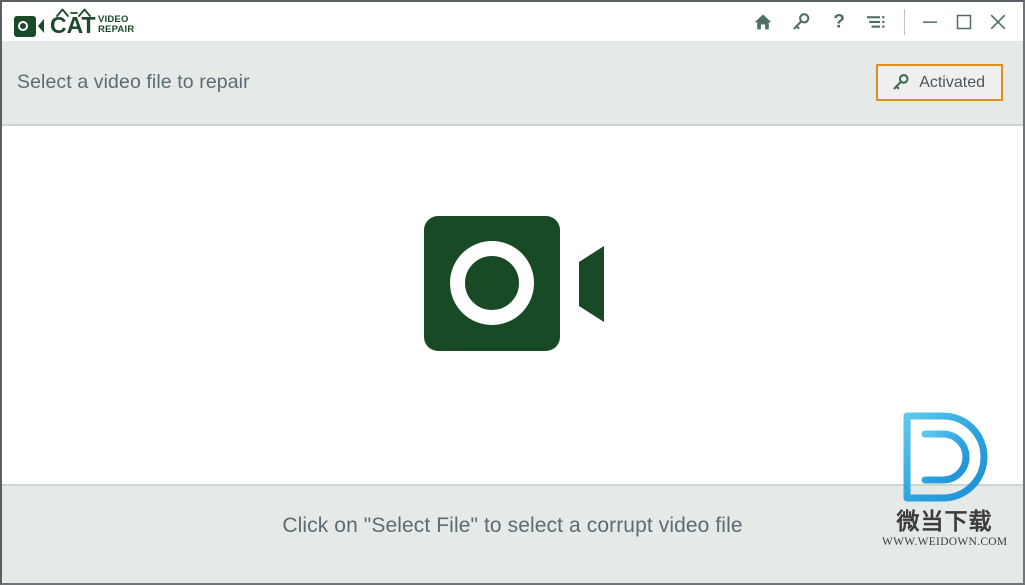 Image resolution: width=1025 pixels, height=585 pixels. What do you see at coordinates (29, 26) in the screenshot?
I see `logo-camera-icon` at bounding box center [29, 26].